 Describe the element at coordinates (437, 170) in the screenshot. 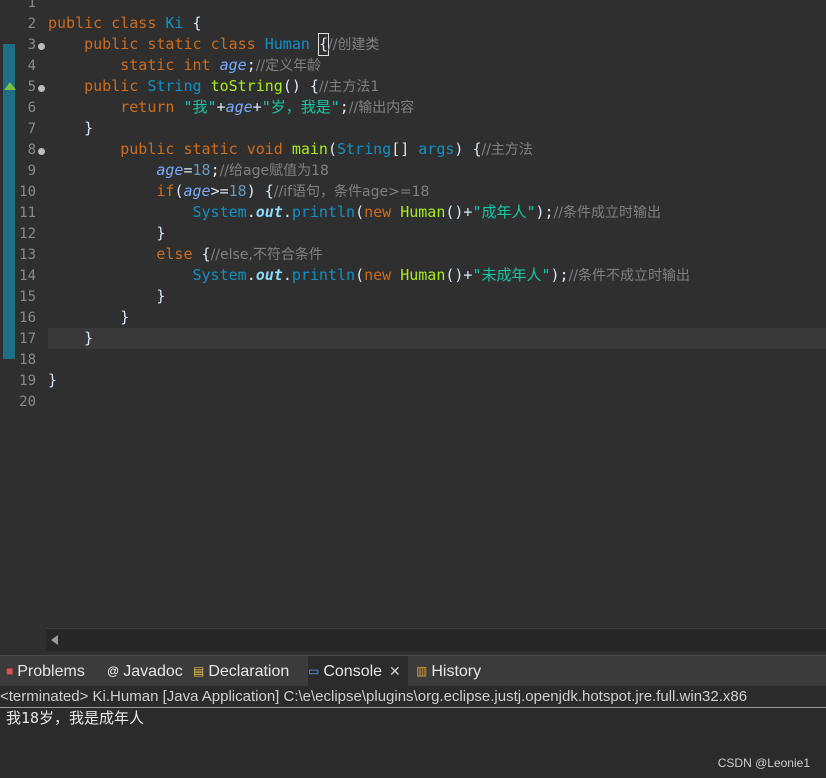

I see `code-line: age=18;//给age赋值为18` at that location.